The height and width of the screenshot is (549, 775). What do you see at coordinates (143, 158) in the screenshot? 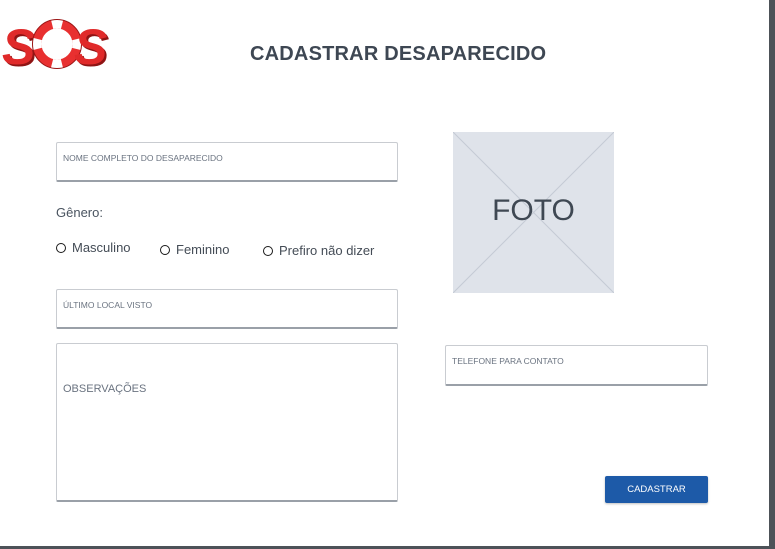
I see `name-field-placeholder: NOME COMPLETO DO DESAPARECIDO` at bounding box center [143, 158].